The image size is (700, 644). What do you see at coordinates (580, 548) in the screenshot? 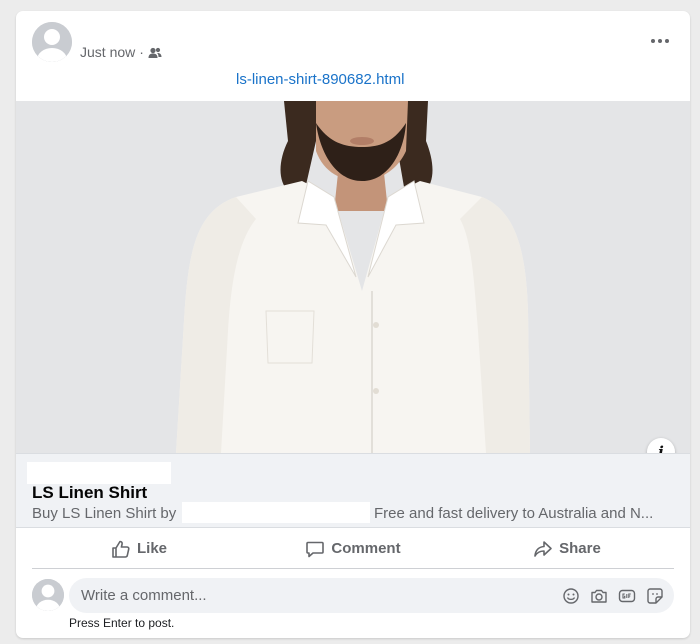
I see `share-label: Share` at bounding box center [580, 548].